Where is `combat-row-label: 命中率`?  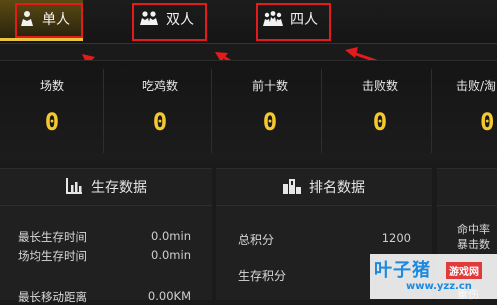 combat-row-label: 命中率 is located at coordinates (473, 229).